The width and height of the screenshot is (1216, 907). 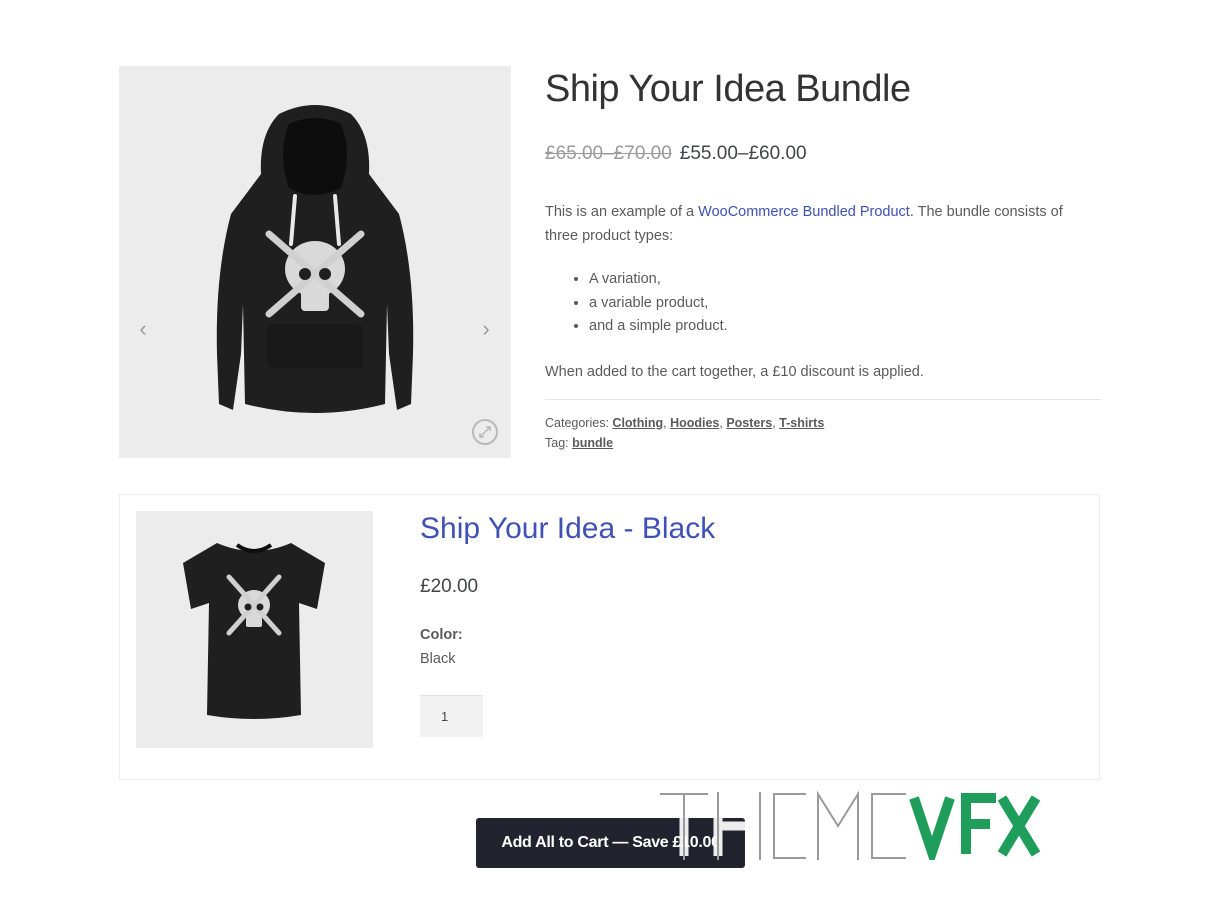 I want to click on category-link-tshirts: T-shirts, so click(x=801, y=423).